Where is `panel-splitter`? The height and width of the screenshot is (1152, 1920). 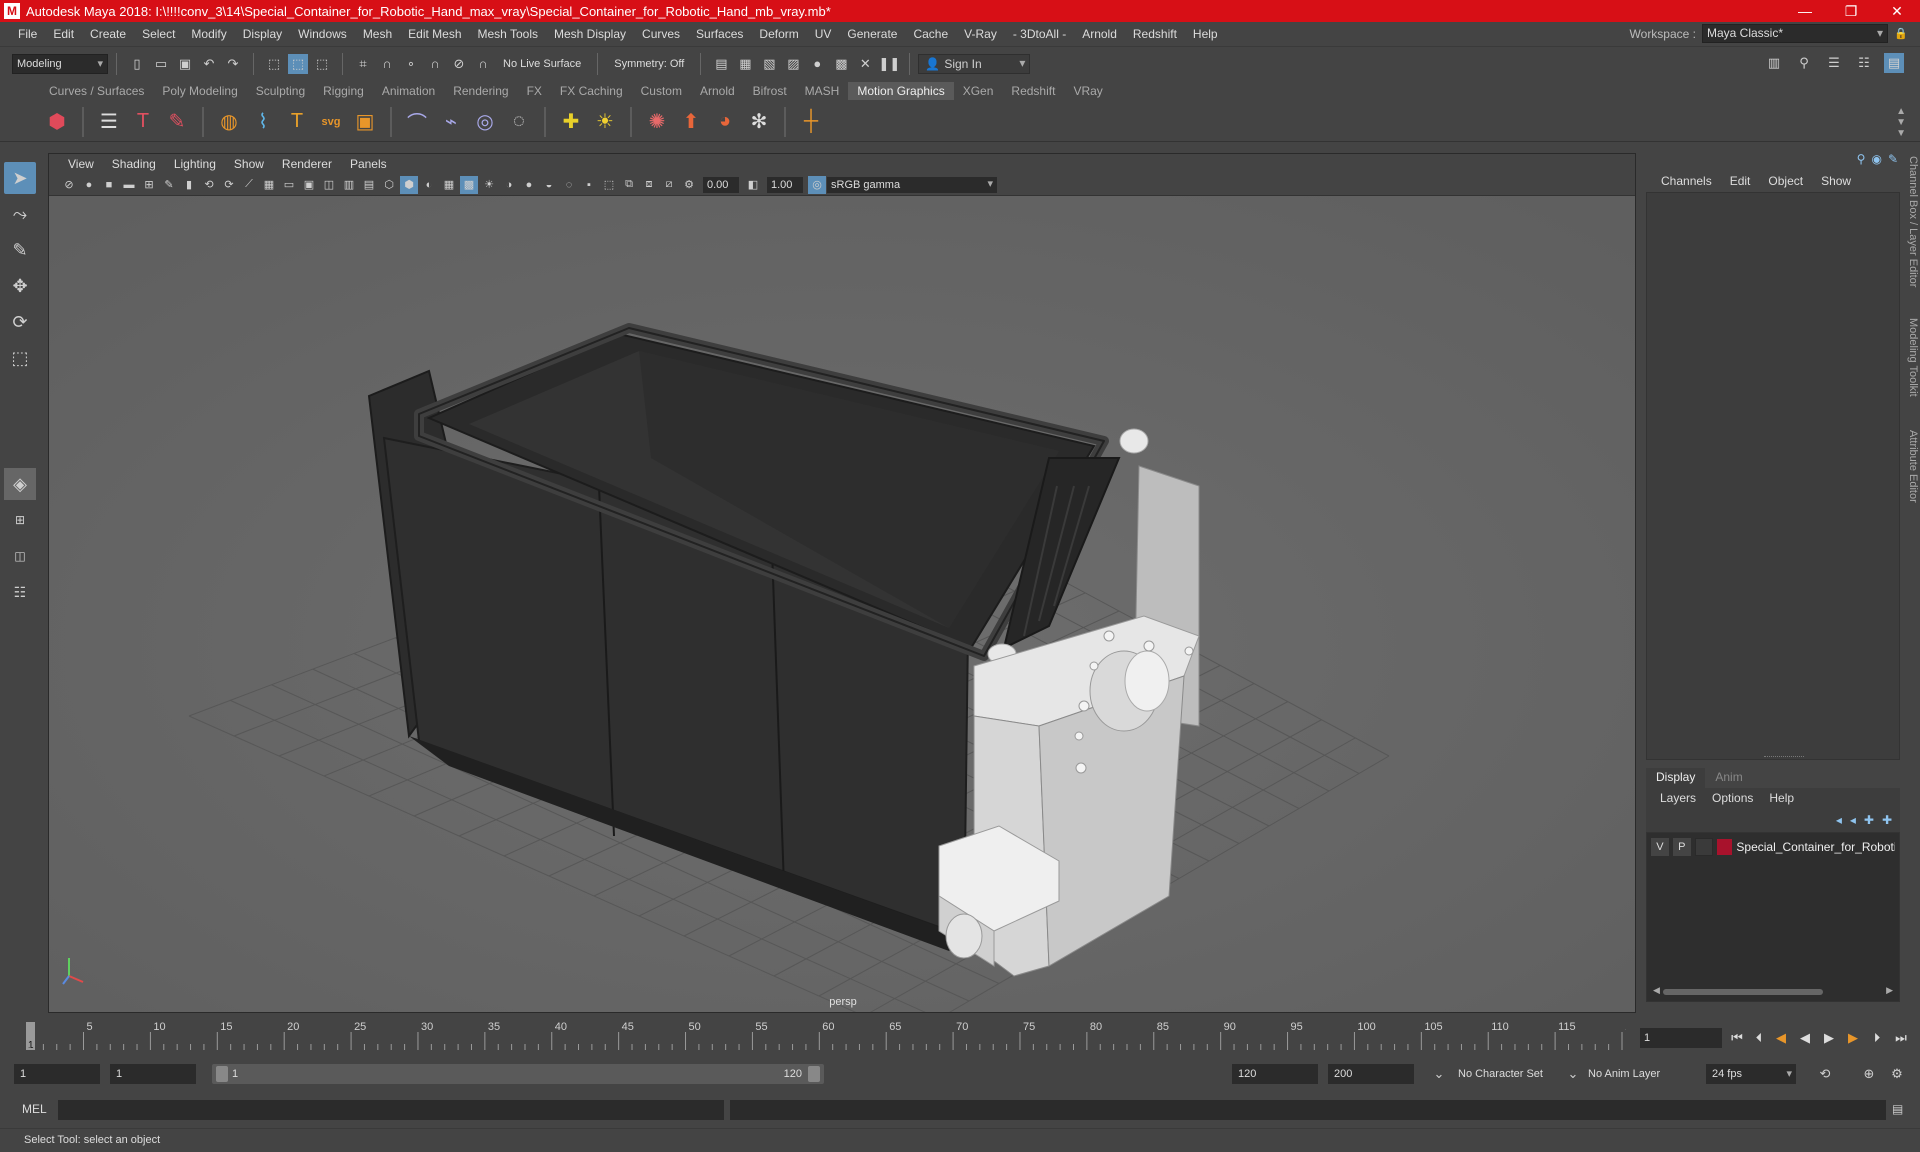
panel-splitter is located at coordinates (1784, 757).